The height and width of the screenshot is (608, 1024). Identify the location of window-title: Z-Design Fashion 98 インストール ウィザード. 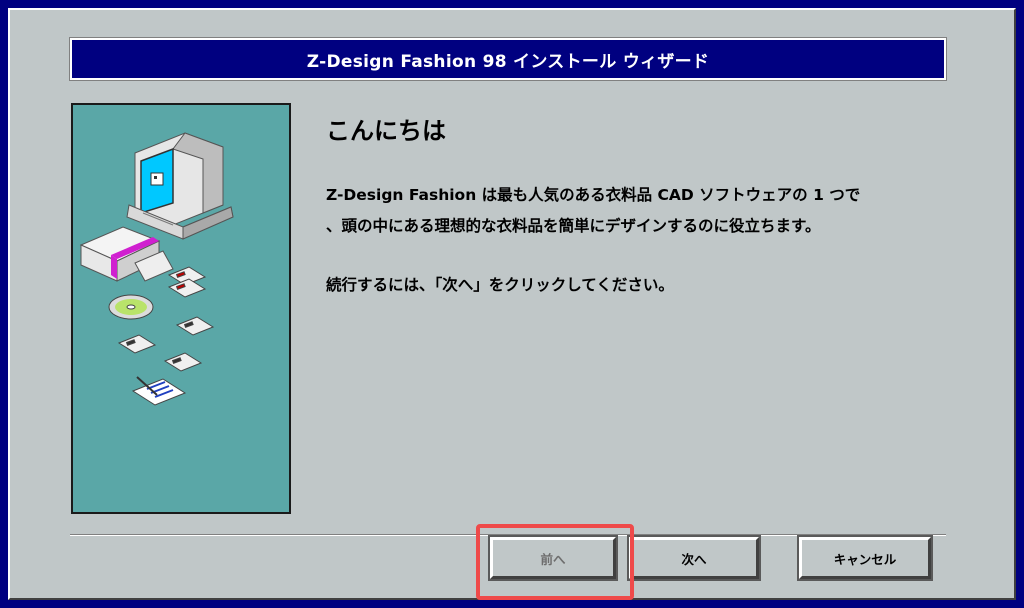
(508, 61).